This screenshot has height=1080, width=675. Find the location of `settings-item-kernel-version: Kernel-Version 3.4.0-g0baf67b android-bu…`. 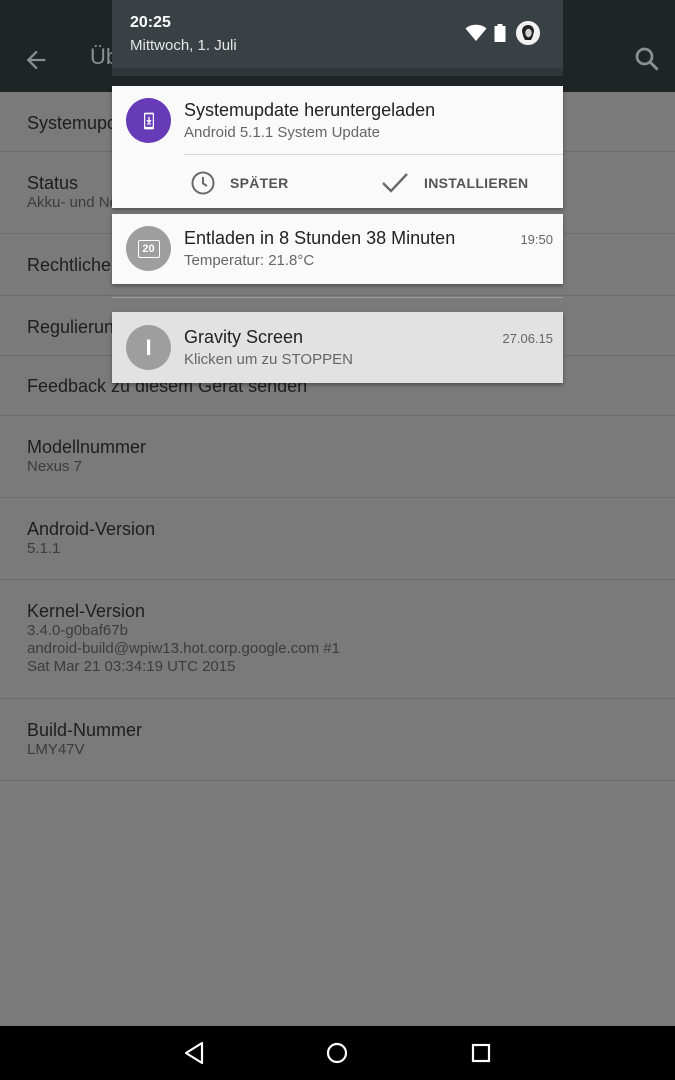

settings-item-kernel-version: Kernel-Version 3.4.0-g0baf67b android-bu… is located at coordinates (337, 639).